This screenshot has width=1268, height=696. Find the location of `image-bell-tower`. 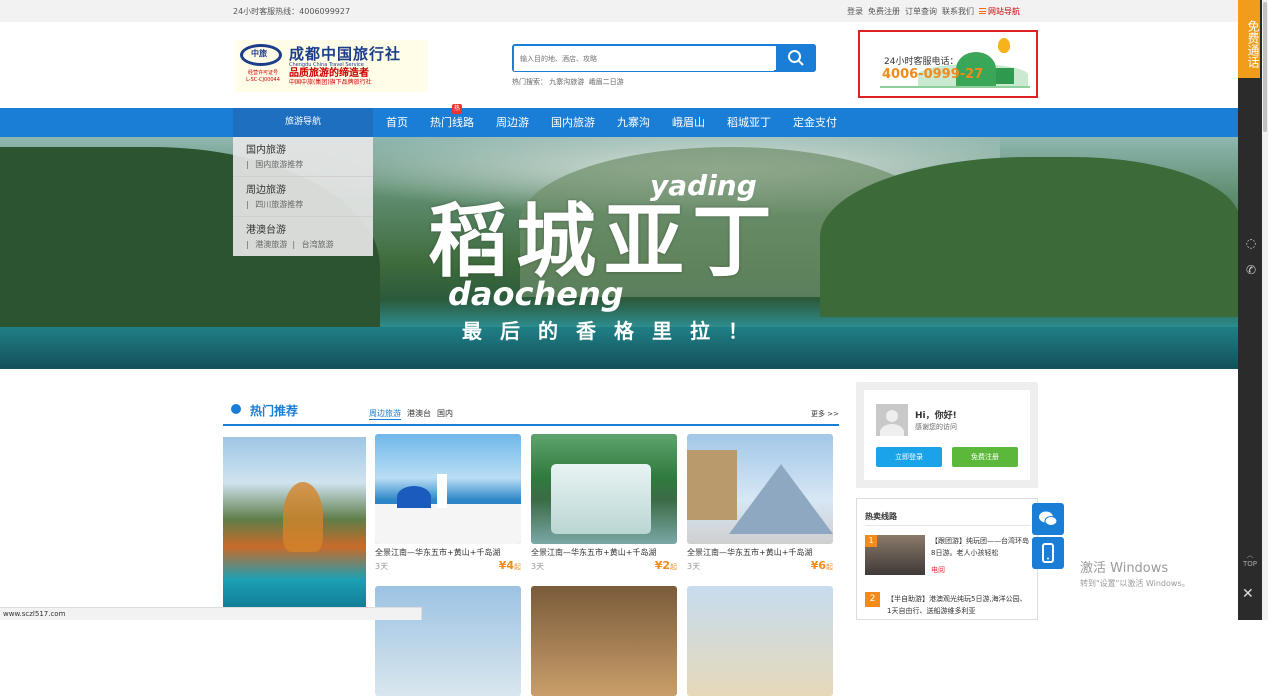

image-bell-tower is located at coordinates (442, 491).